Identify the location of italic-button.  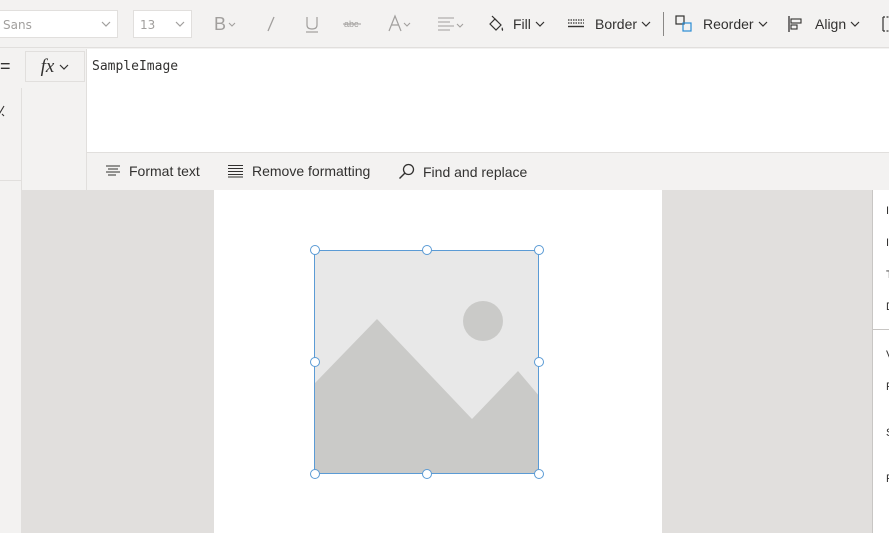
(271, 24).